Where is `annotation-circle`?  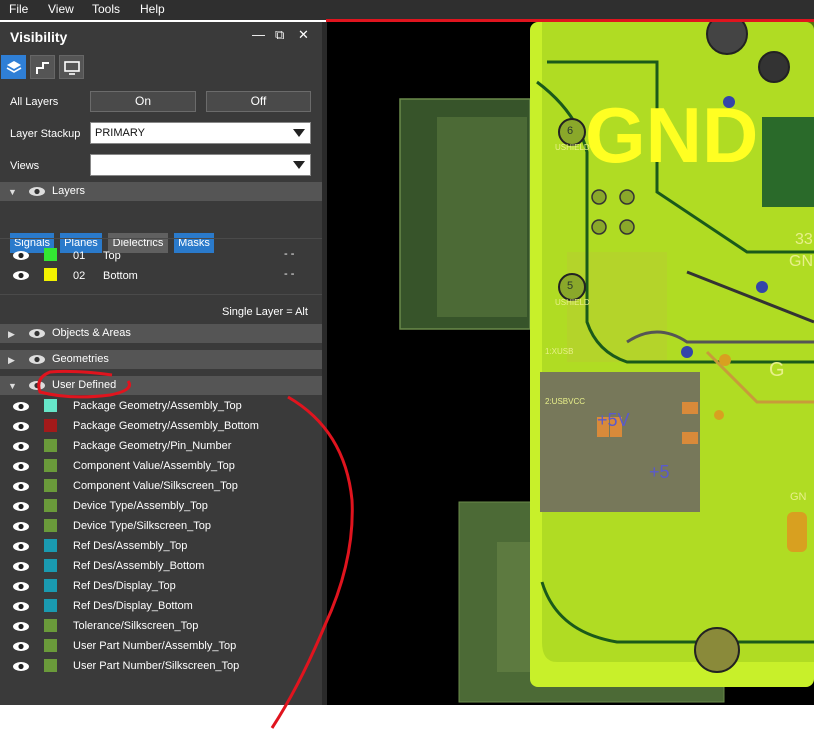 annotation-circle is located at coordinates (84, 384).